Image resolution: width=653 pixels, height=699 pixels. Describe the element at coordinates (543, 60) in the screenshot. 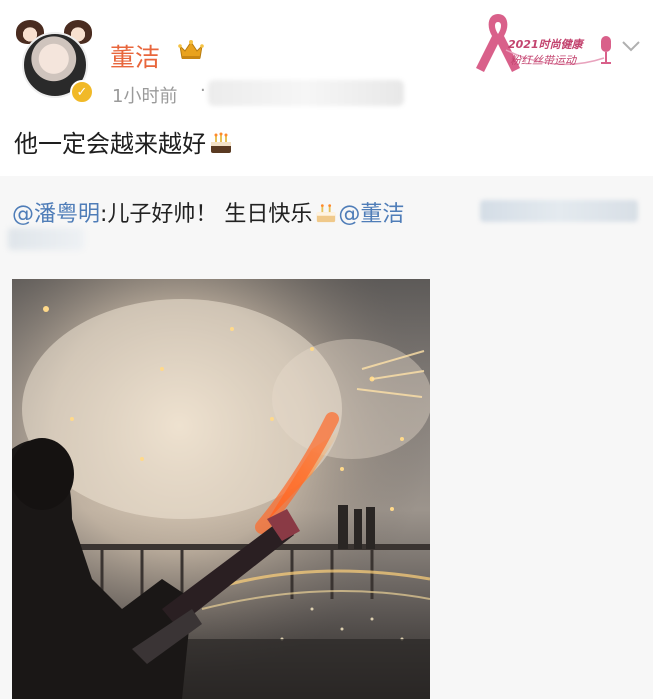

I see `badge-subtitle: 粉红丝带运动` at that location.